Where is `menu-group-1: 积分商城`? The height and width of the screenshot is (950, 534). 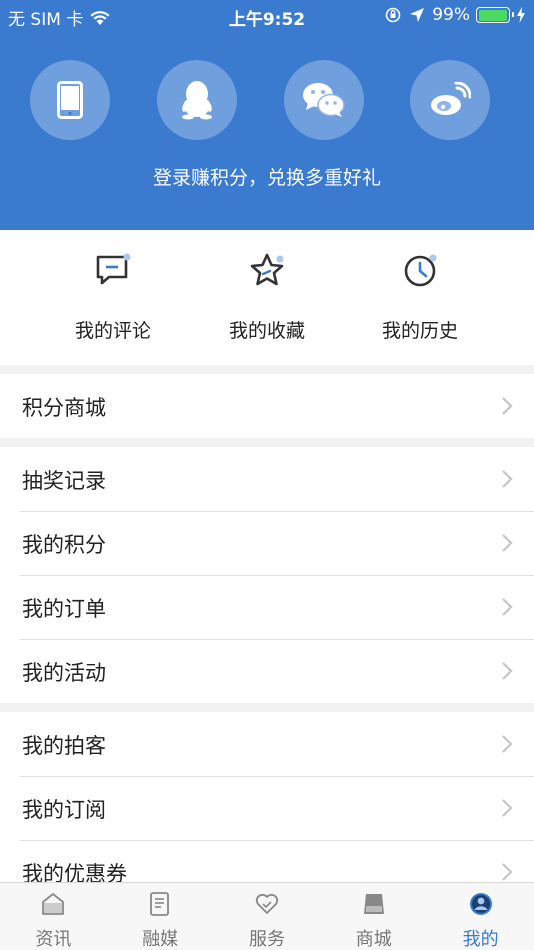
menu-group-1: 积分商城 is located at coordinates (267, 406).